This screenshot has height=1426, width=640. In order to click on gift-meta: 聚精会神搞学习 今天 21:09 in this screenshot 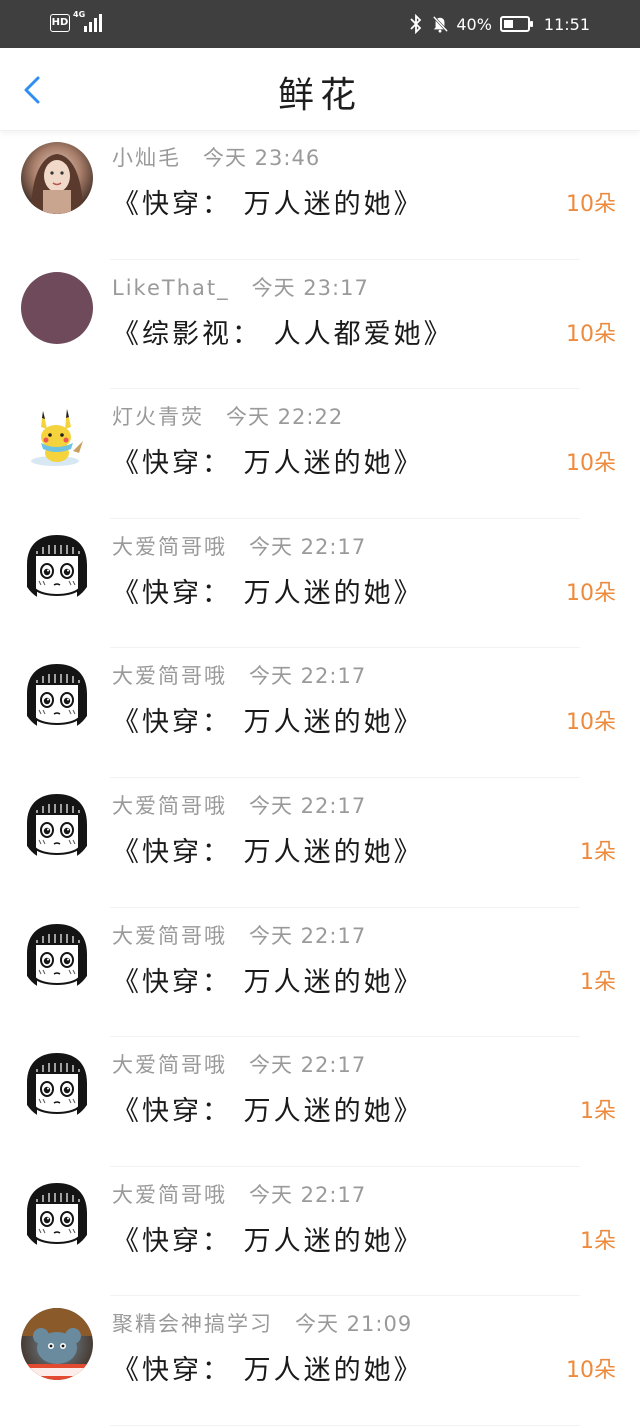, I will do `click(262, 1323)`.